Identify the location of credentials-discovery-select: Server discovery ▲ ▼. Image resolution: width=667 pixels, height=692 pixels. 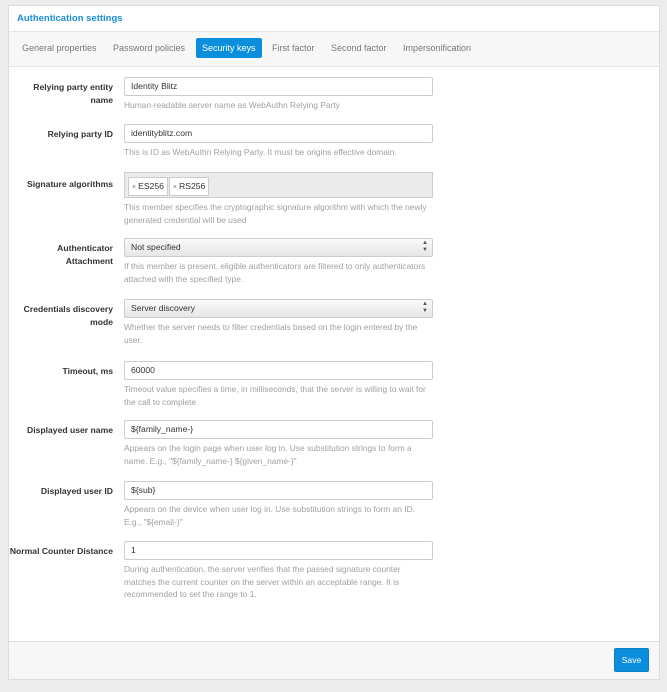
(278, 308).